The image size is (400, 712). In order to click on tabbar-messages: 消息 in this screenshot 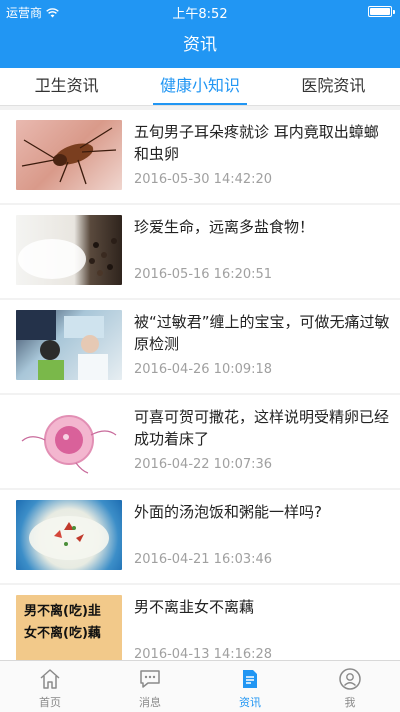, I will do `click(150, 686)`.